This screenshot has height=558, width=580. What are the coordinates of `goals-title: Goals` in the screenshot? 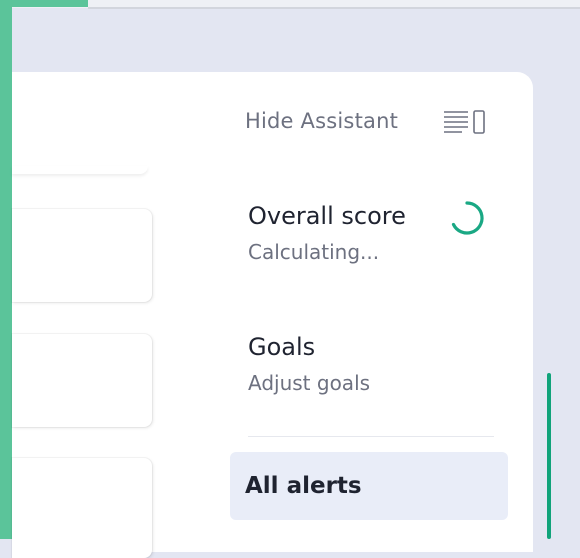 It's located at (281, 347).